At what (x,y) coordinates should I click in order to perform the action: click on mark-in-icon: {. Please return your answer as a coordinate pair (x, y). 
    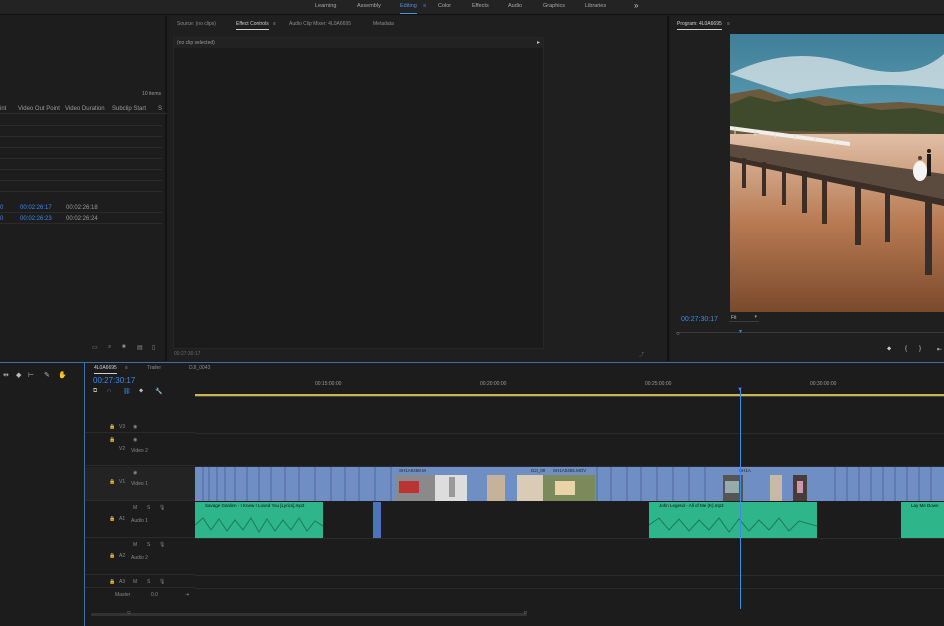
    Looking at the image, I should click on (906, 349).